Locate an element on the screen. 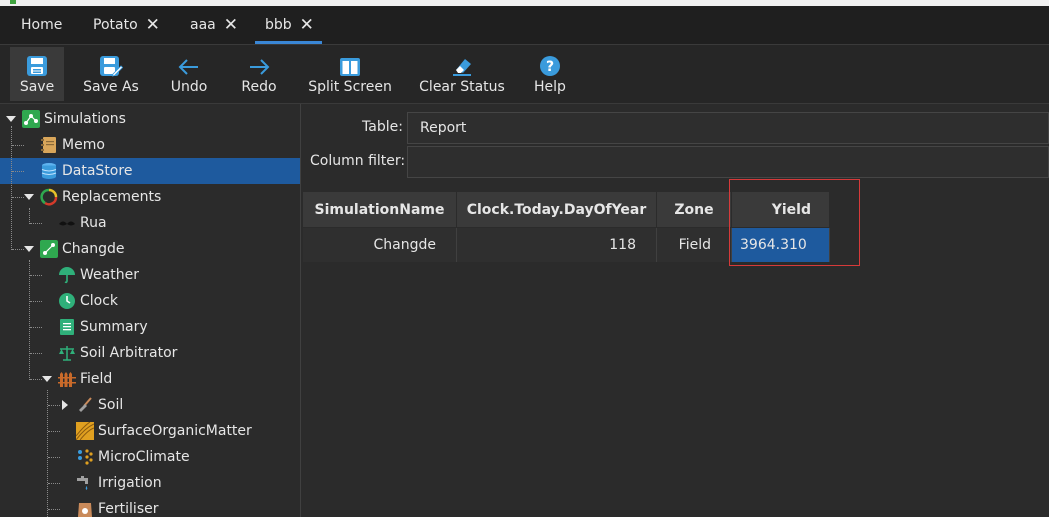  clear-status-label: Clear Status is located at coordinates (462, 87).